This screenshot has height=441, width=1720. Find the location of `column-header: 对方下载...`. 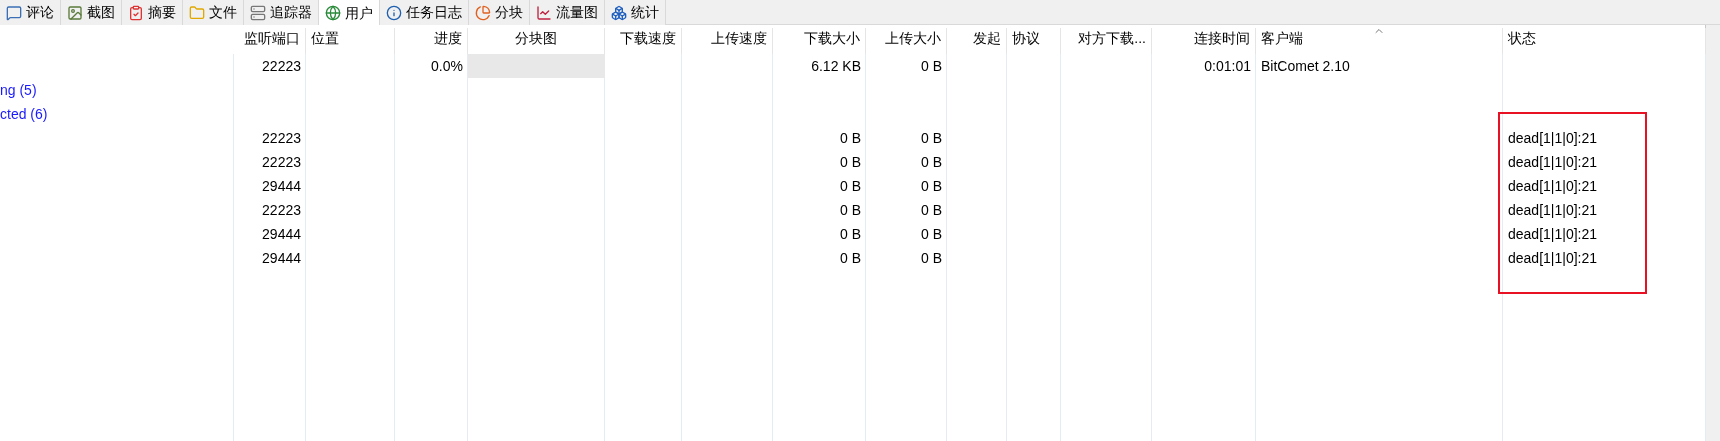

column-header: 对方下载... is located at coordinates (1106, 41).